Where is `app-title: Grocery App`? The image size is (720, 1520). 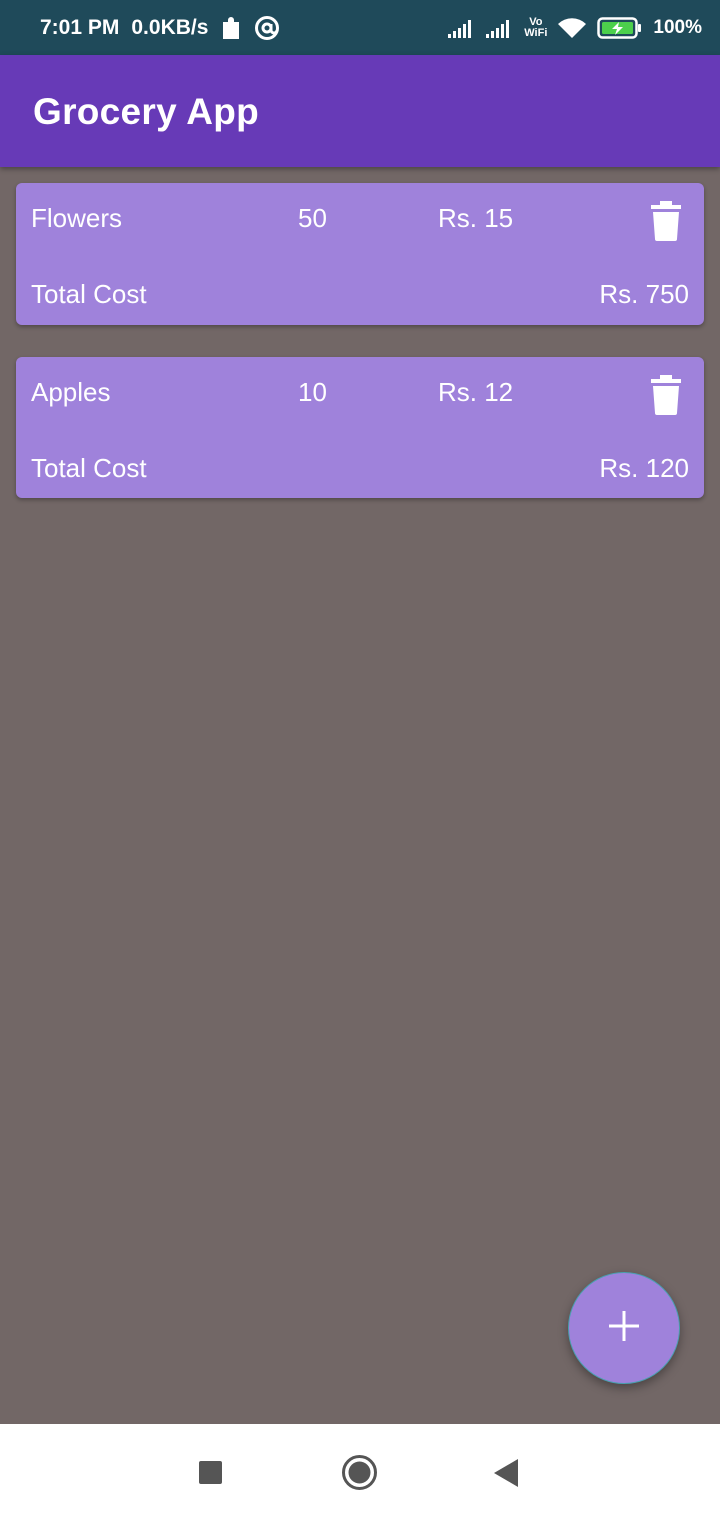
app-title: Grocery App is located at coordinates (146, 111).